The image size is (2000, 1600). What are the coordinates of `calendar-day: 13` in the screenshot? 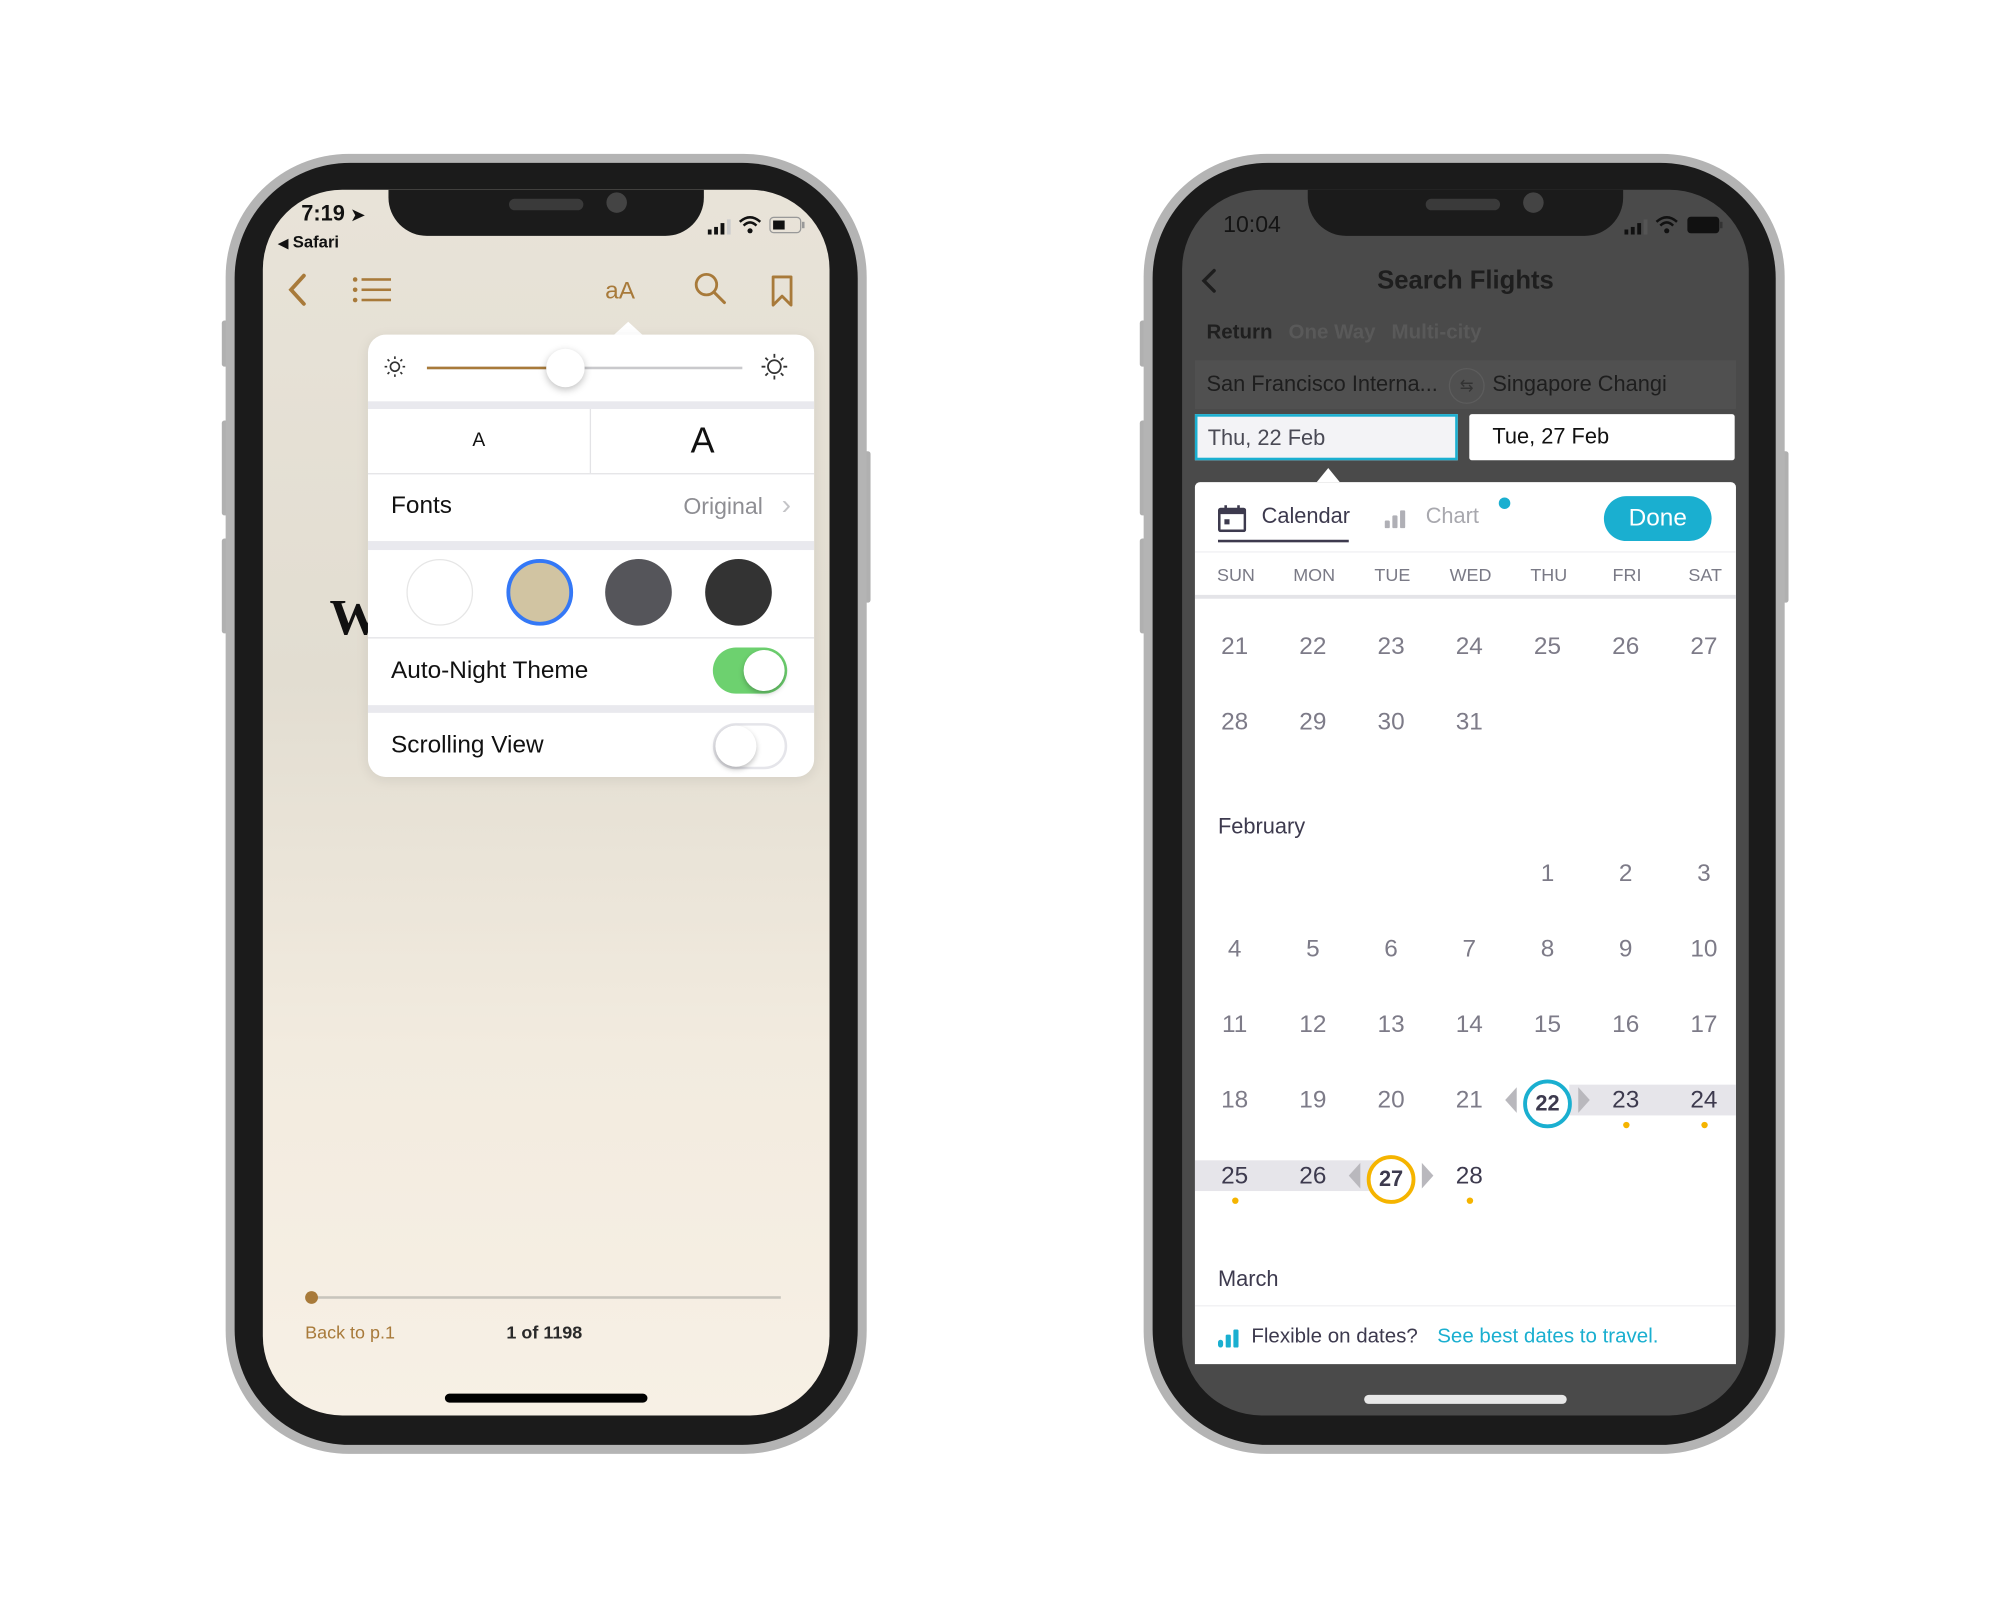 It's located at (1391, 1026).